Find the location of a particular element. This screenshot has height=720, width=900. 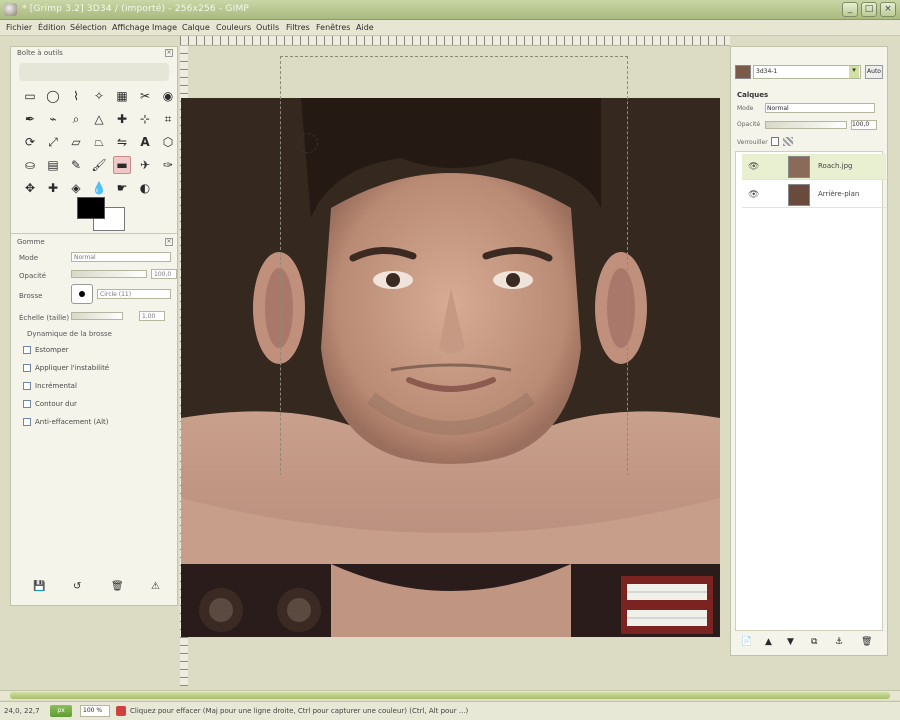

checkbox-hard-edge-label: Contour dur is located at coordinates (56, 404).